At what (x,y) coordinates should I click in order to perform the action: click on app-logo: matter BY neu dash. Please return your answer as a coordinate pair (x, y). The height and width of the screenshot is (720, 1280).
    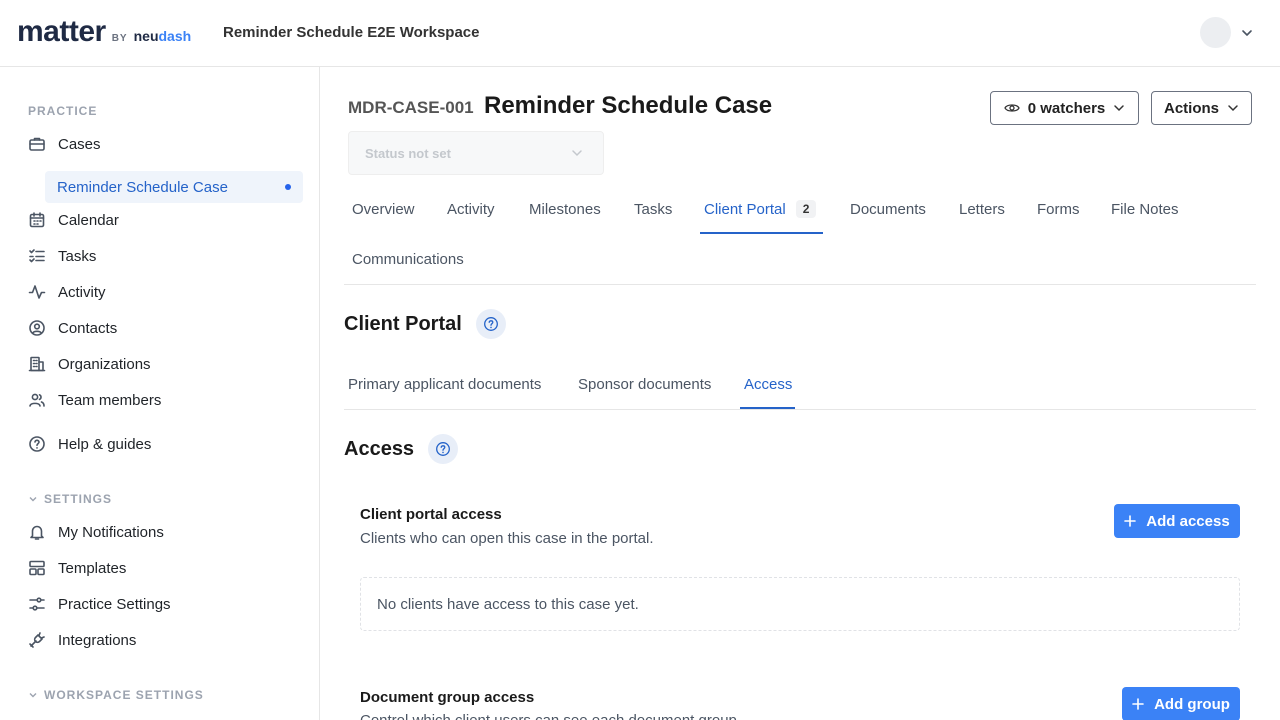
    Looking at the image, I should click on (104, 32).